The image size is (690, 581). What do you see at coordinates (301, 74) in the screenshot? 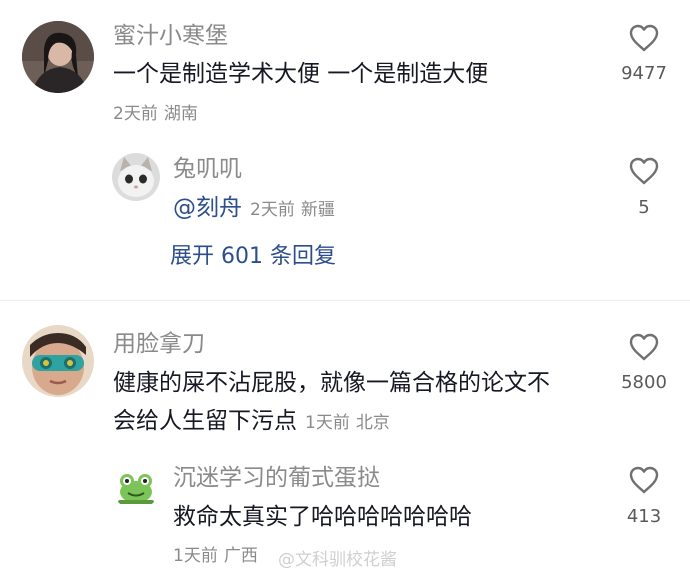
I see `comment-text: 一个是制造学术大便 一个是制造大便` at bounding box center [301, 74].